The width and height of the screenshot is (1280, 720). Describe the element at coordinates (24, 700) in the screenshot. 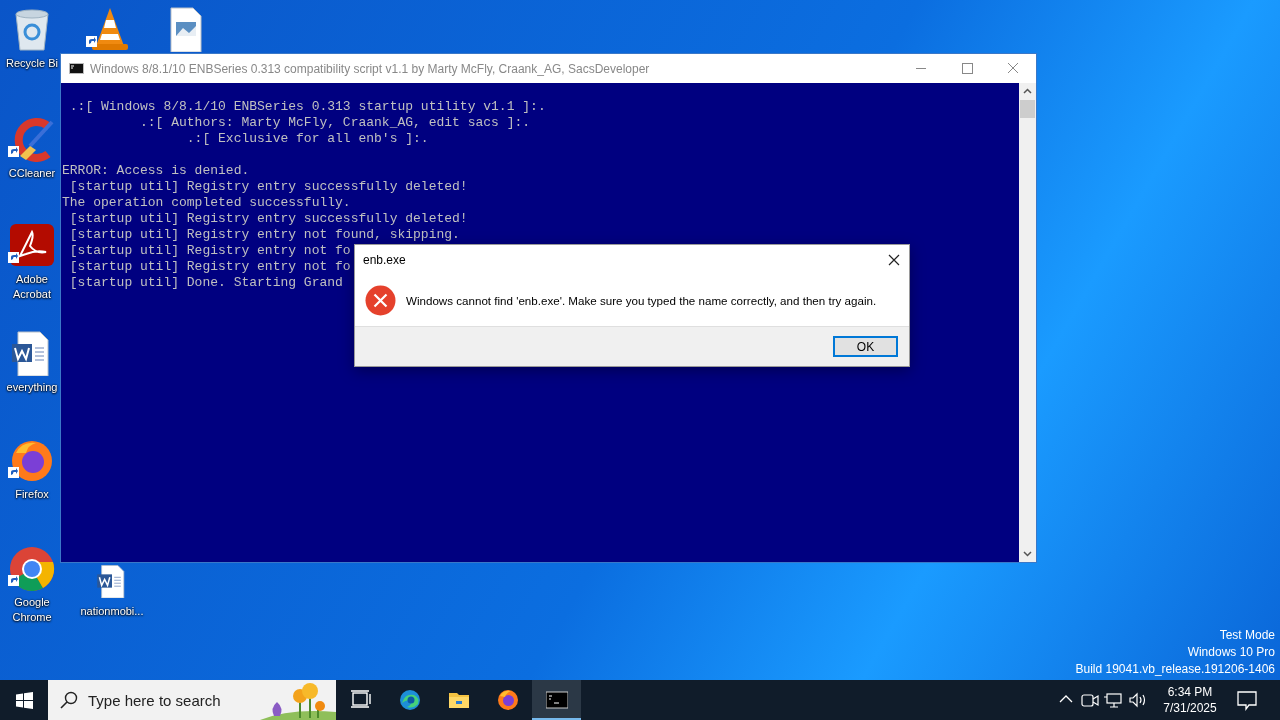

I see `start-icon` at that location.